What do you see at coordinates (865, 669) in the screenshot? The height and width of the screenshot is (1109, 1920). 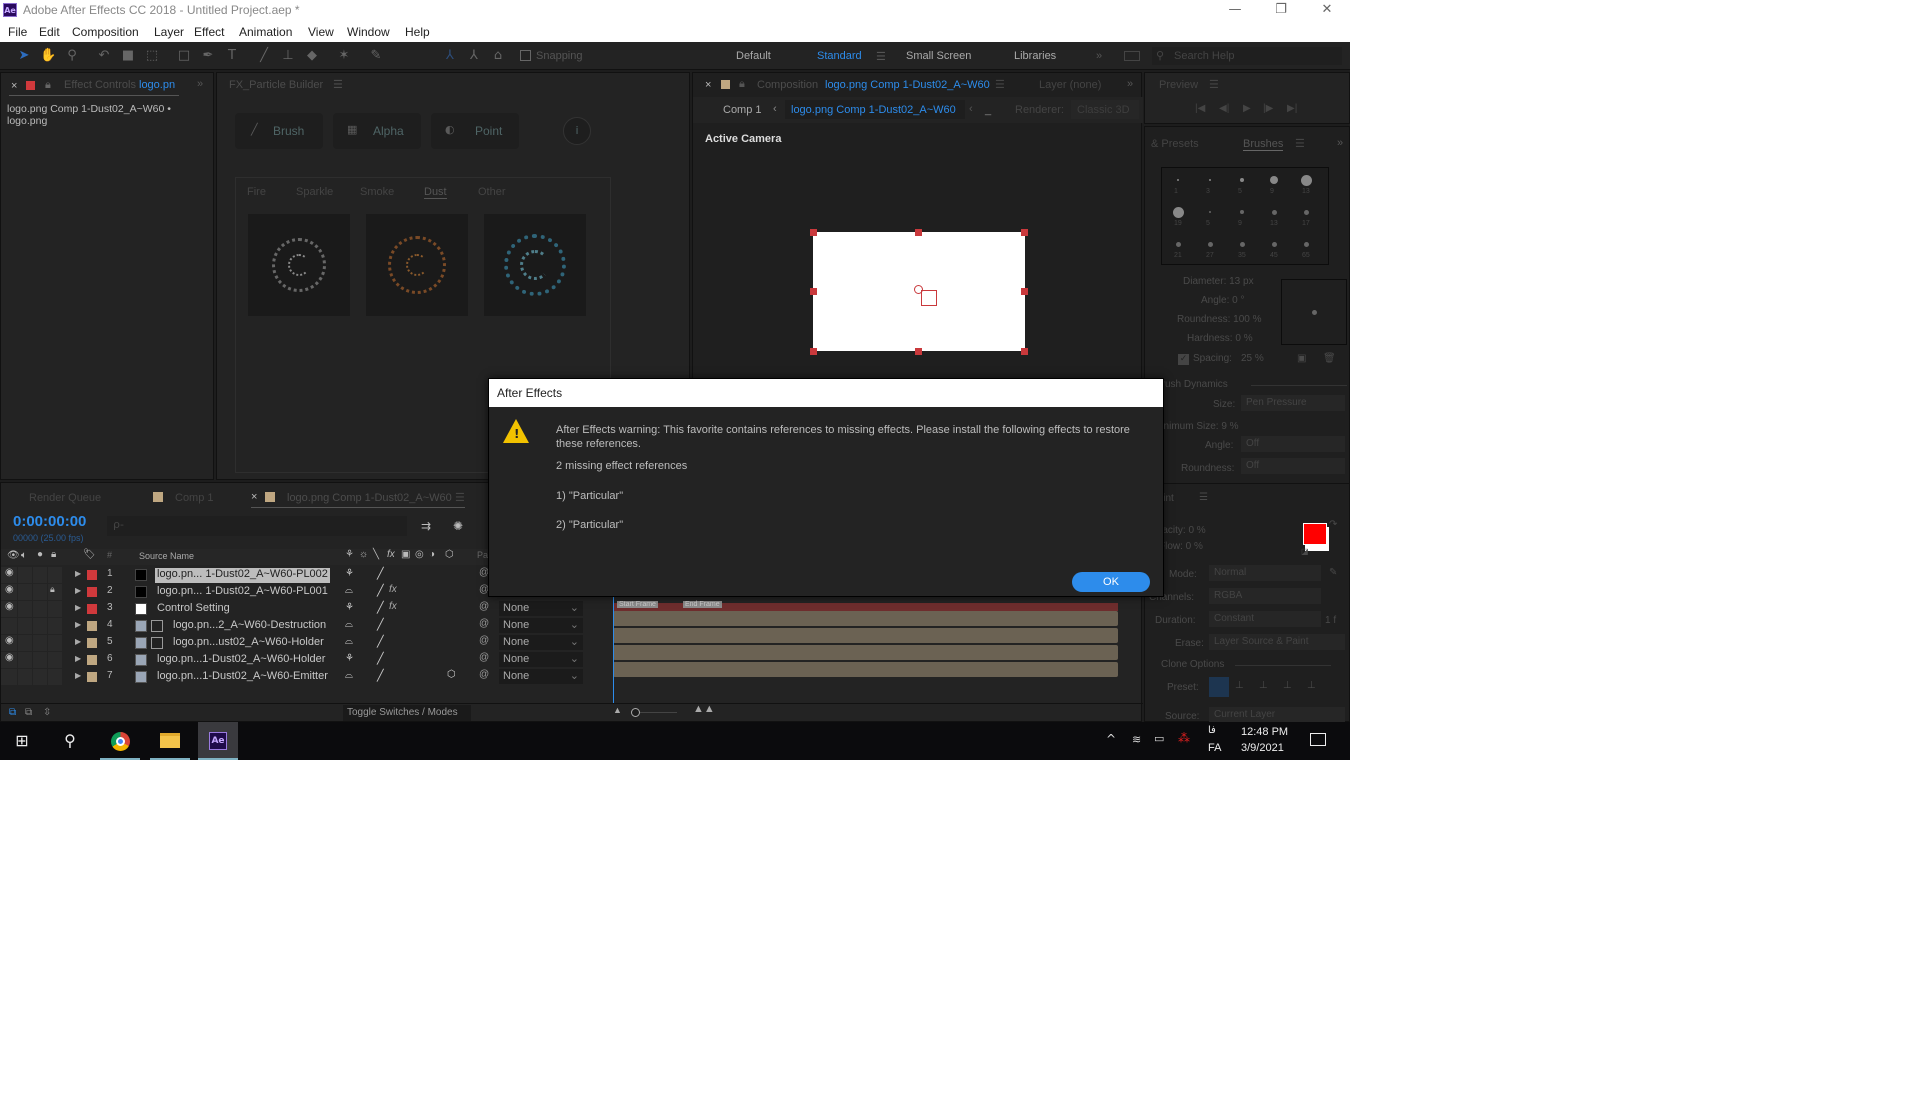 I see `layer-bar` at bounding box center [865, 669].